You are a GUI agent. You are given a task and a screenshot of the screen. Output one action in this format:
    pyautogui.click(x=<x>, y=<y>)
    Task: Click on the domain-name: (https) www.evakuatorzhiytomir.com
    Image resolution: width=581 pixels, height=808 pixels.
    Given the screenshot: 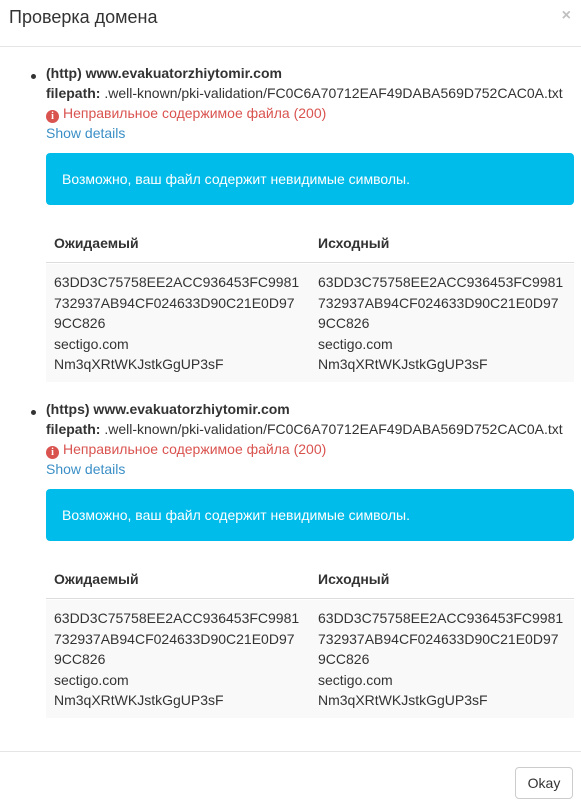 What is the action you would take?
    pyautogui.click(x=168, y=409)
    